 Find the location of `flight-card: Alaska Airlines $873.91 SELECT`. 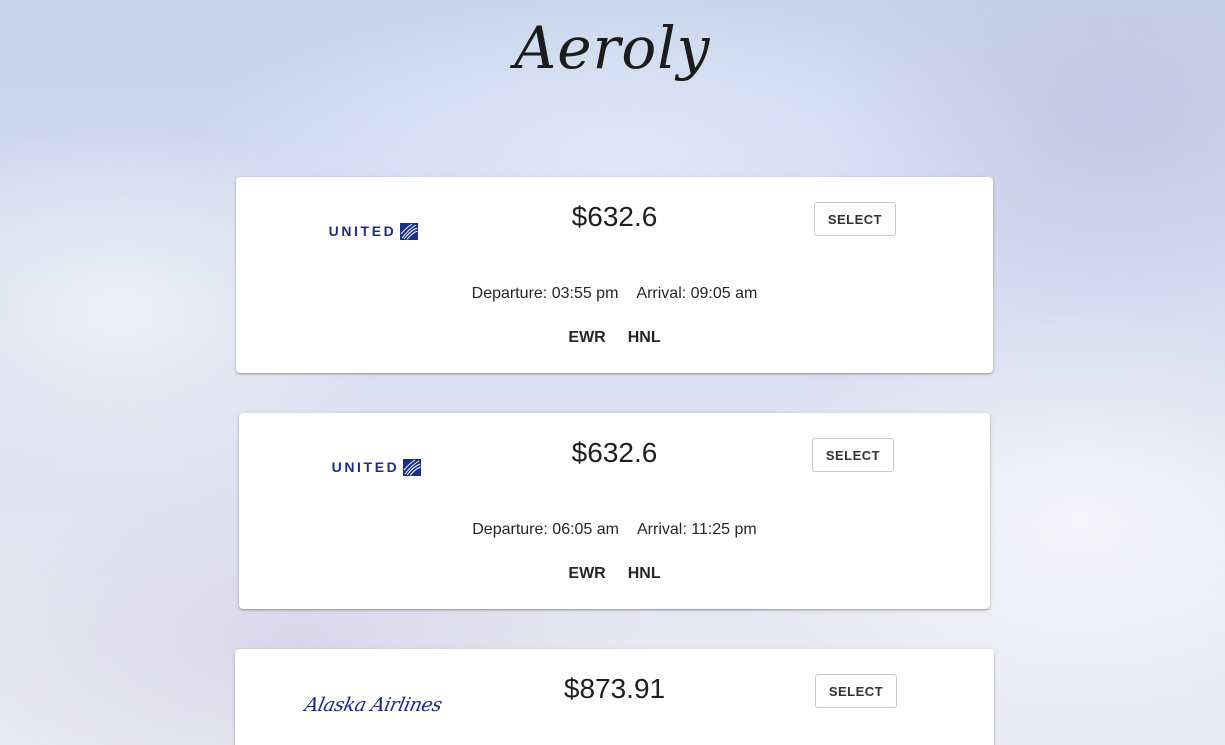

flight-card: Alaska Airlines $873.91 SELECT is located at coordinates (614, 697).